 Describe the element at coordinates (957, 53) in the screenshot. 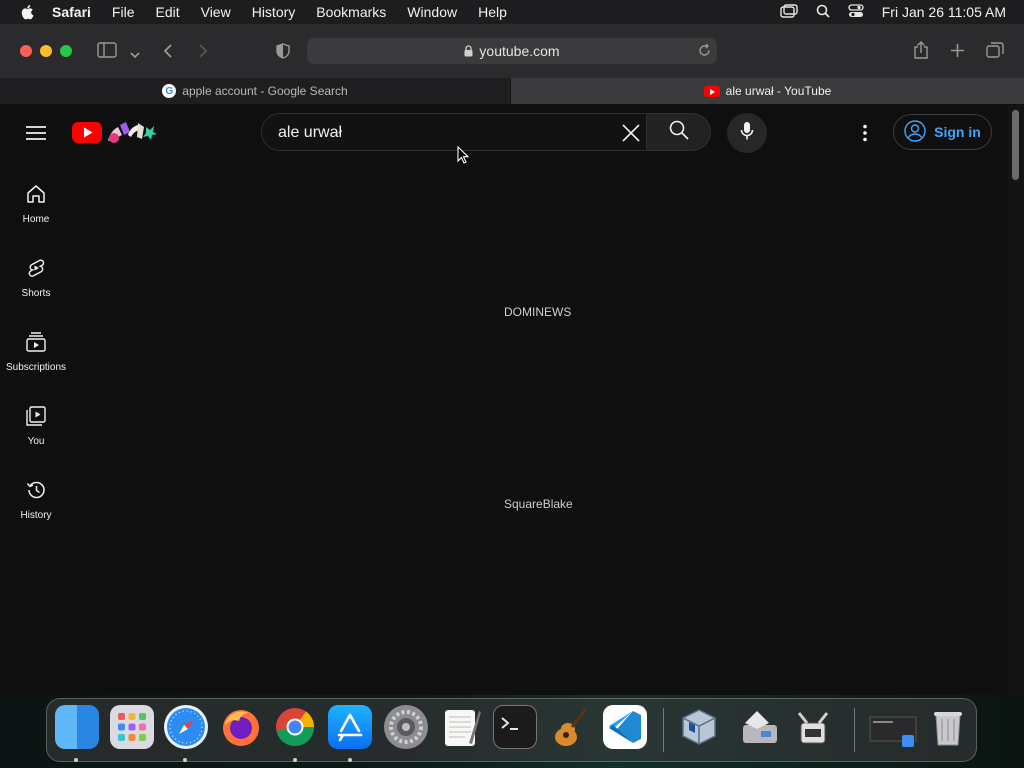

I see `new-tab-icon` at that location.